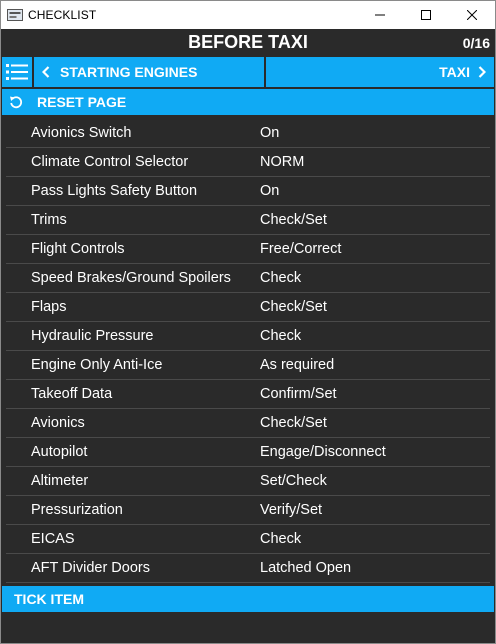 This screenshot has height=644, width=496. Describe the element at coordinates (482, 72) in the screenshot. I see `chevron-right-icon` at that location.